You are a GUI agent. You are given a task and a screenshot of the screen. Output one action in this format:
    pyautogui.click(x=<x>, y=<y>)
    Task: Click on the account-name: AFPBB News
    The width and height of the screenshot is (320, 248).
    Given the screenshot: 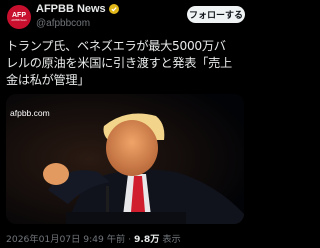 What is the action you would take?
    pyautogui.click(x=71, y=9)
    